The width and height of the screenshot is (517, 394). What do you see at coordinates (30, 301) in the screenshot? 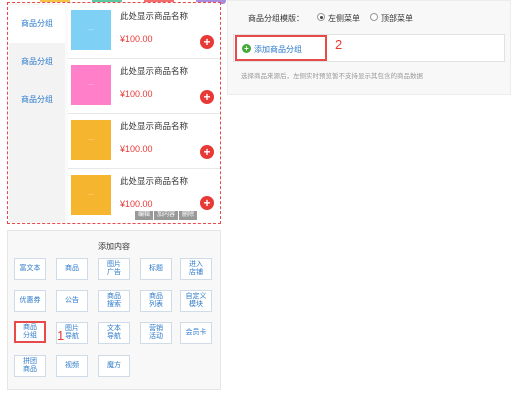
I see `component-button: 优惠券` at bounding box center [30, 301].